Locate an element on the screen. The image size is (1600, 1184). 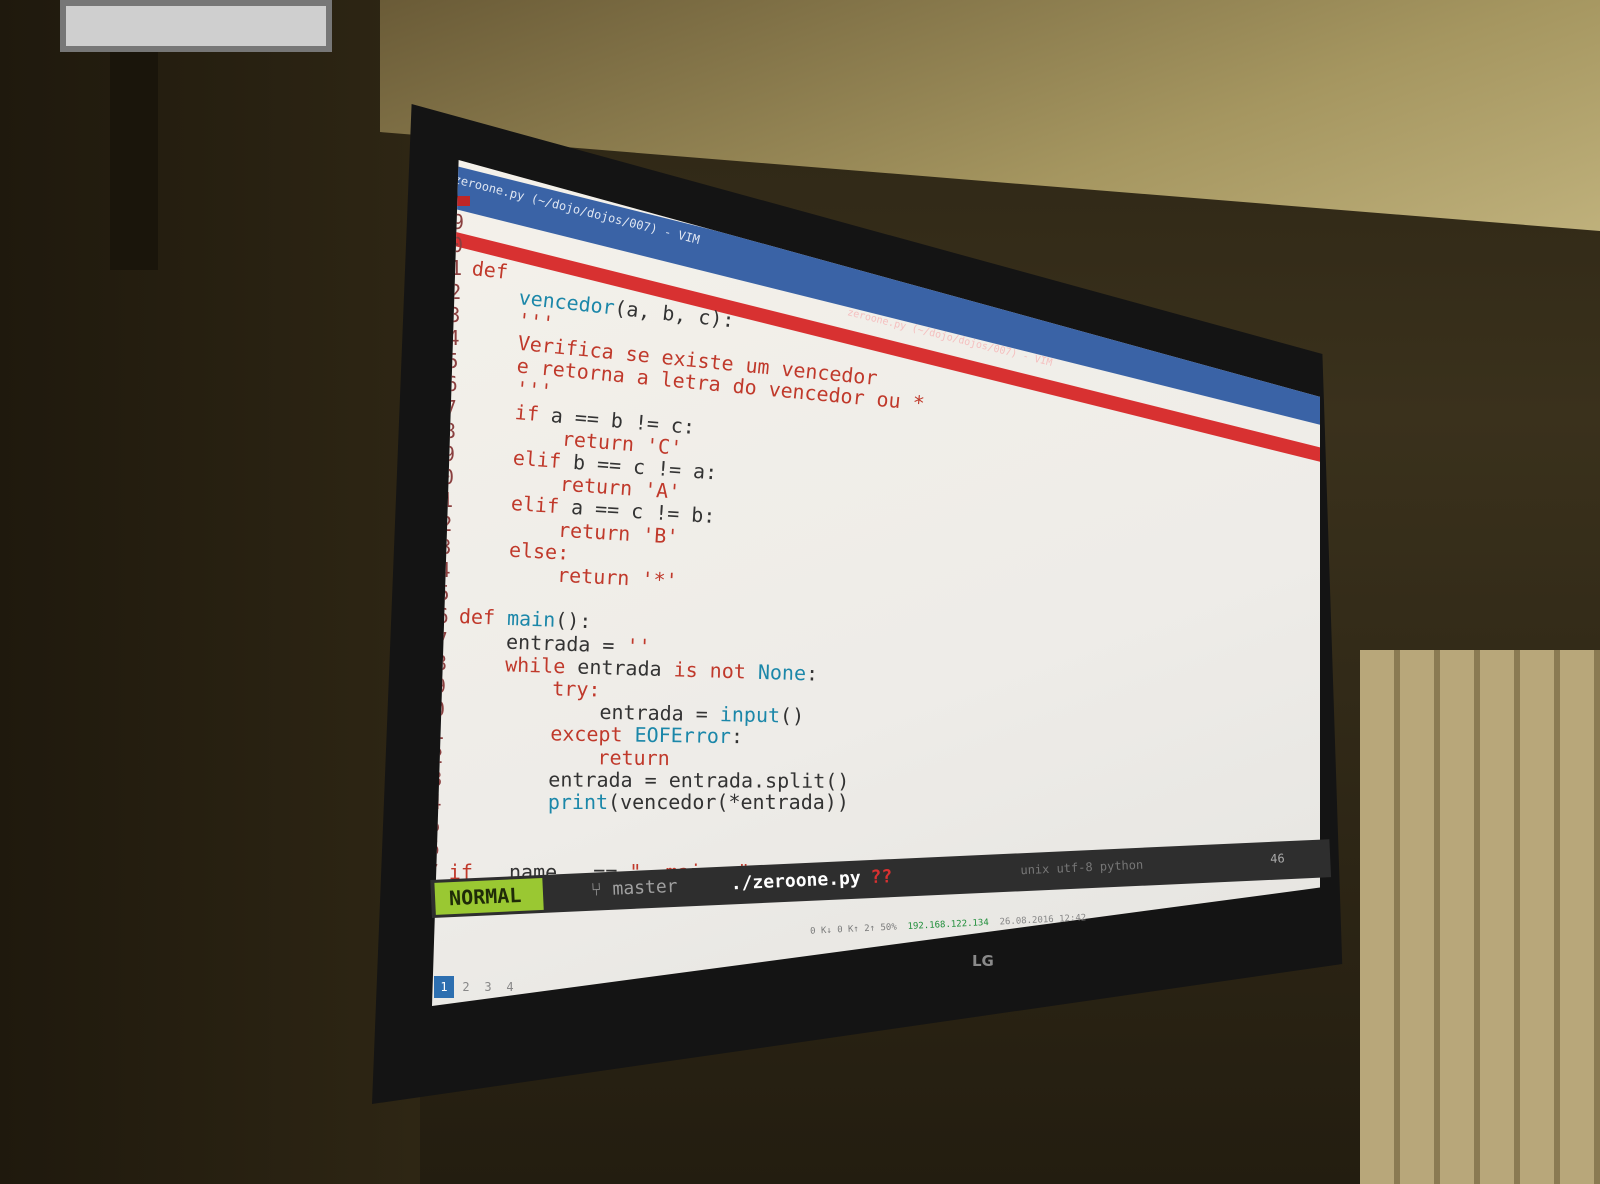
tab-indicator-icon is located at coordinates (463, 201).